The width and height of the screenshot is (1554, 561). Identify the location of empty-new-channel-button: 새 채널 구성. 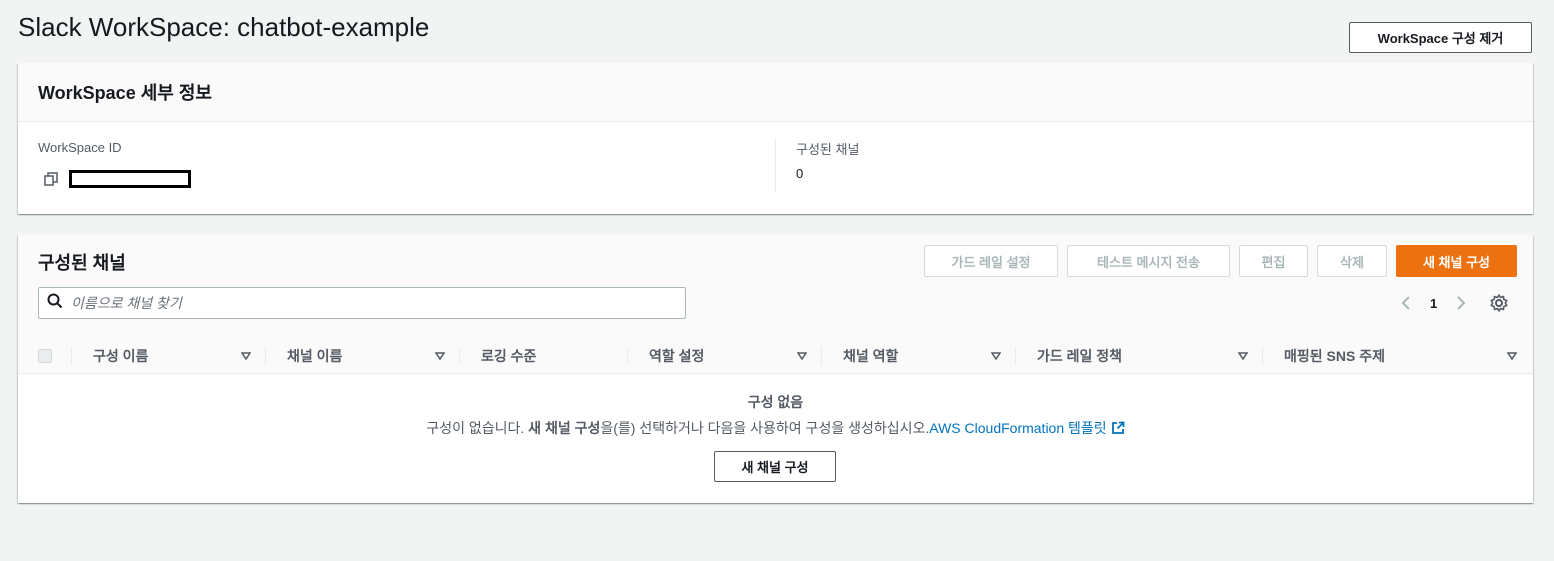
(775, 466).